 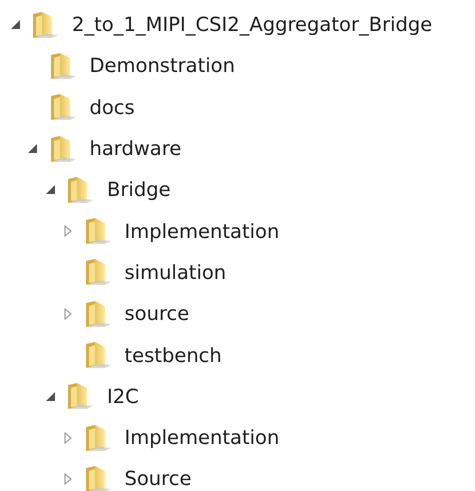 I want to click on folder-label: Source, so click(x=158, y=478).